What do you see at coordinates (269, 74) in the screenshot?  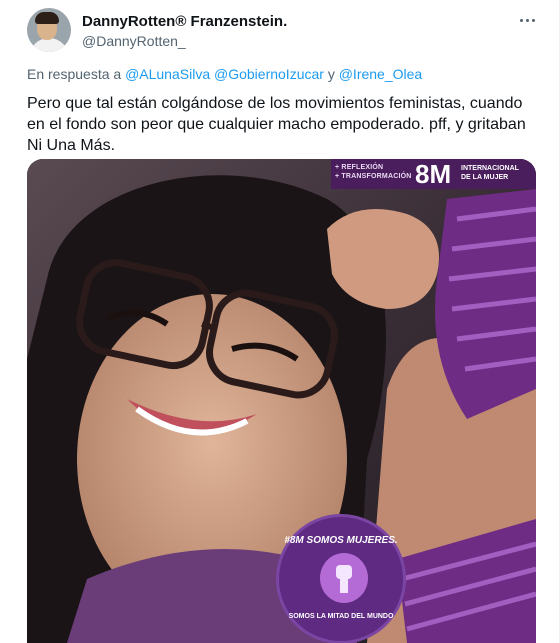 I see `mention-link: @GobiernoIzucar` at bounding box center [269, 74].